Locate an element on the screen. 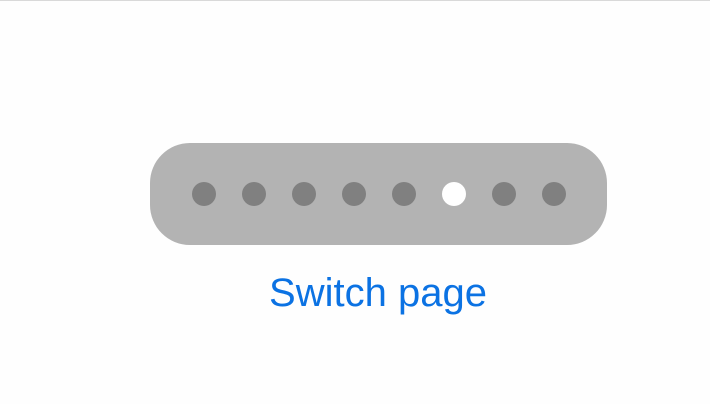 This screenshot has height=404, width=710. window-top-border is located at coordinates (355, 0).